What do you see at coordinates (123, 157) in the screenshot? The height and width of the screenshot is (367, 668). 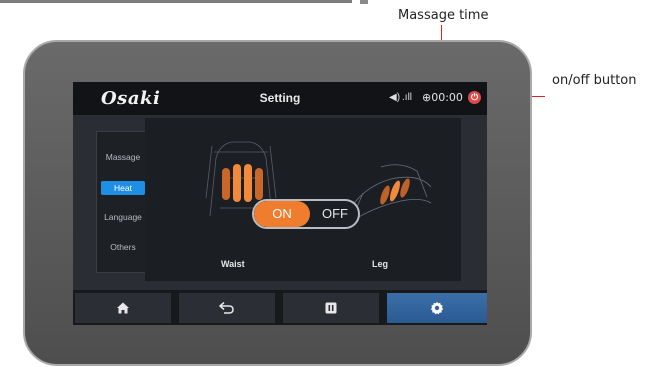 I see `menu-item-massage: Massage` at bounding box center [123, 157].